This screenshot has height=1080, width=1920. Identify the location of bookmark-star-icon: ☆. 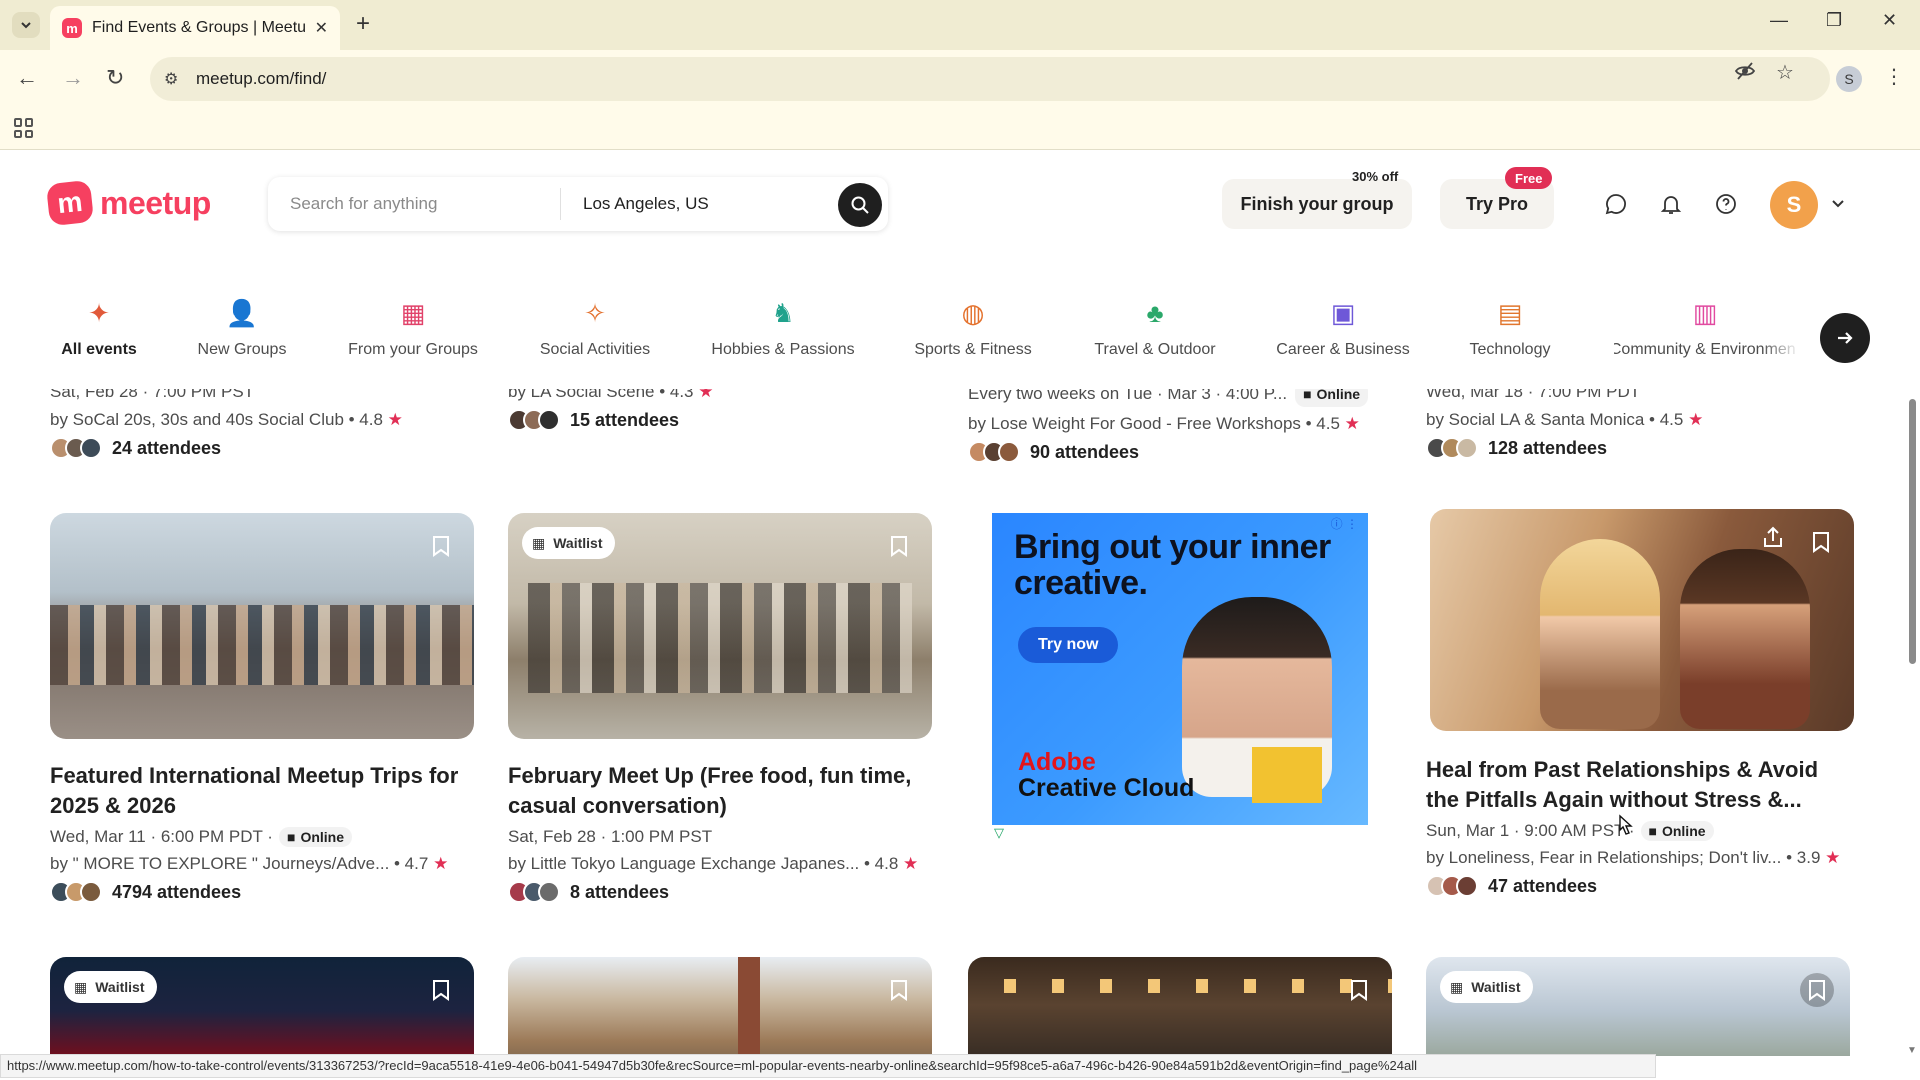
(1785, 72).